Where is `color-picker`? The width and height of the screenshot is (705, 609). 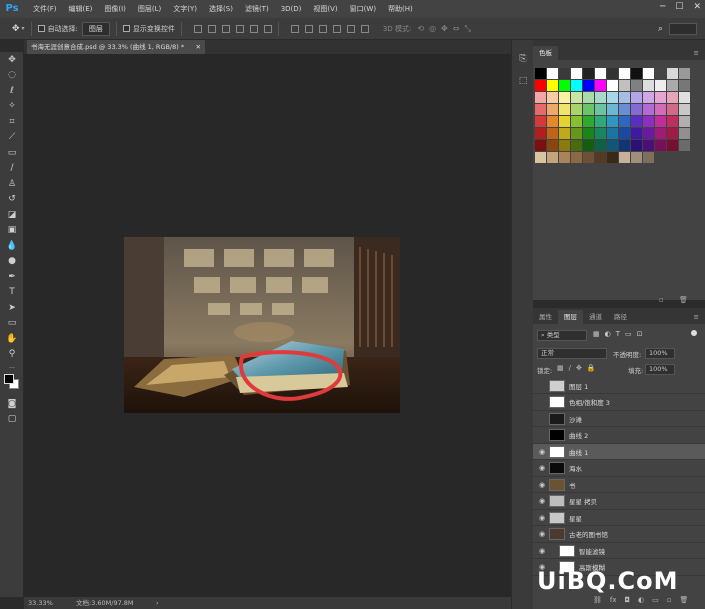
color-picker is located at coordinates (12, 383).